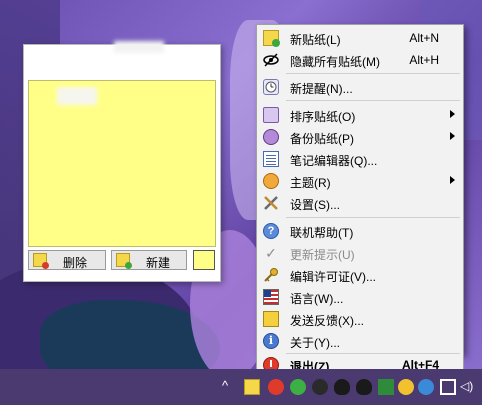 The width and height of the screenshot is (482, 405). What do you see at coordinates (271, 275) in the screenshot?
I see `key-icon` at bounding box center [271, 275].